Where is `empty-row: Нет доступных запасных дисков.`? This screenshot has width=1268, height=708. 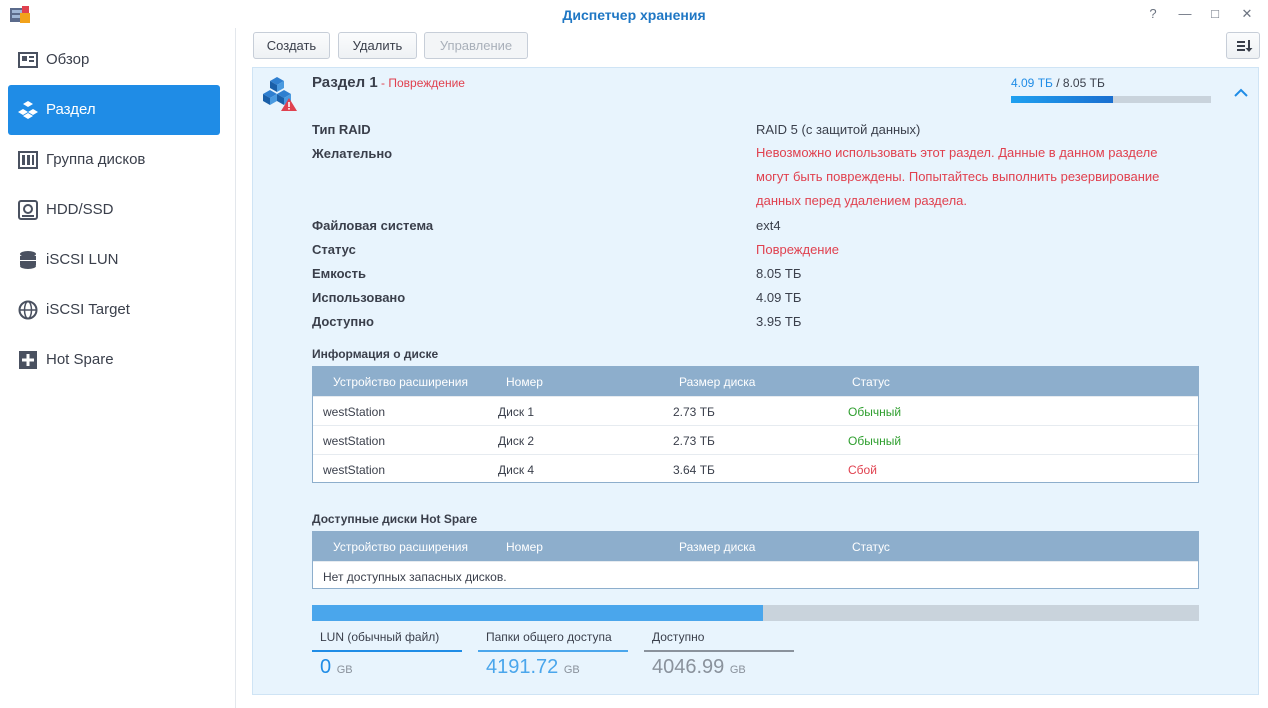
empty-row: Нет доступных запасных дисков. is located at coordinates (755, 575).